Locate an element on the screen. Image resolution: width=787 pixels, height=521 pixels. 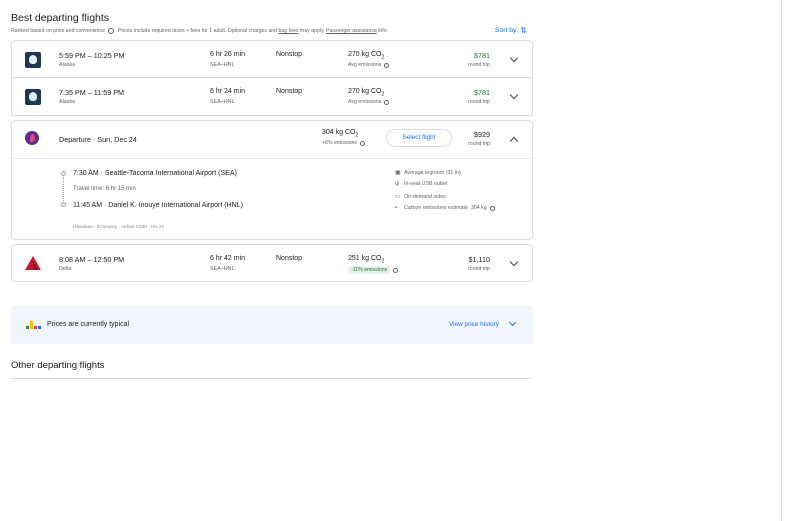
timeline-line is located at coordinates (63, 189).